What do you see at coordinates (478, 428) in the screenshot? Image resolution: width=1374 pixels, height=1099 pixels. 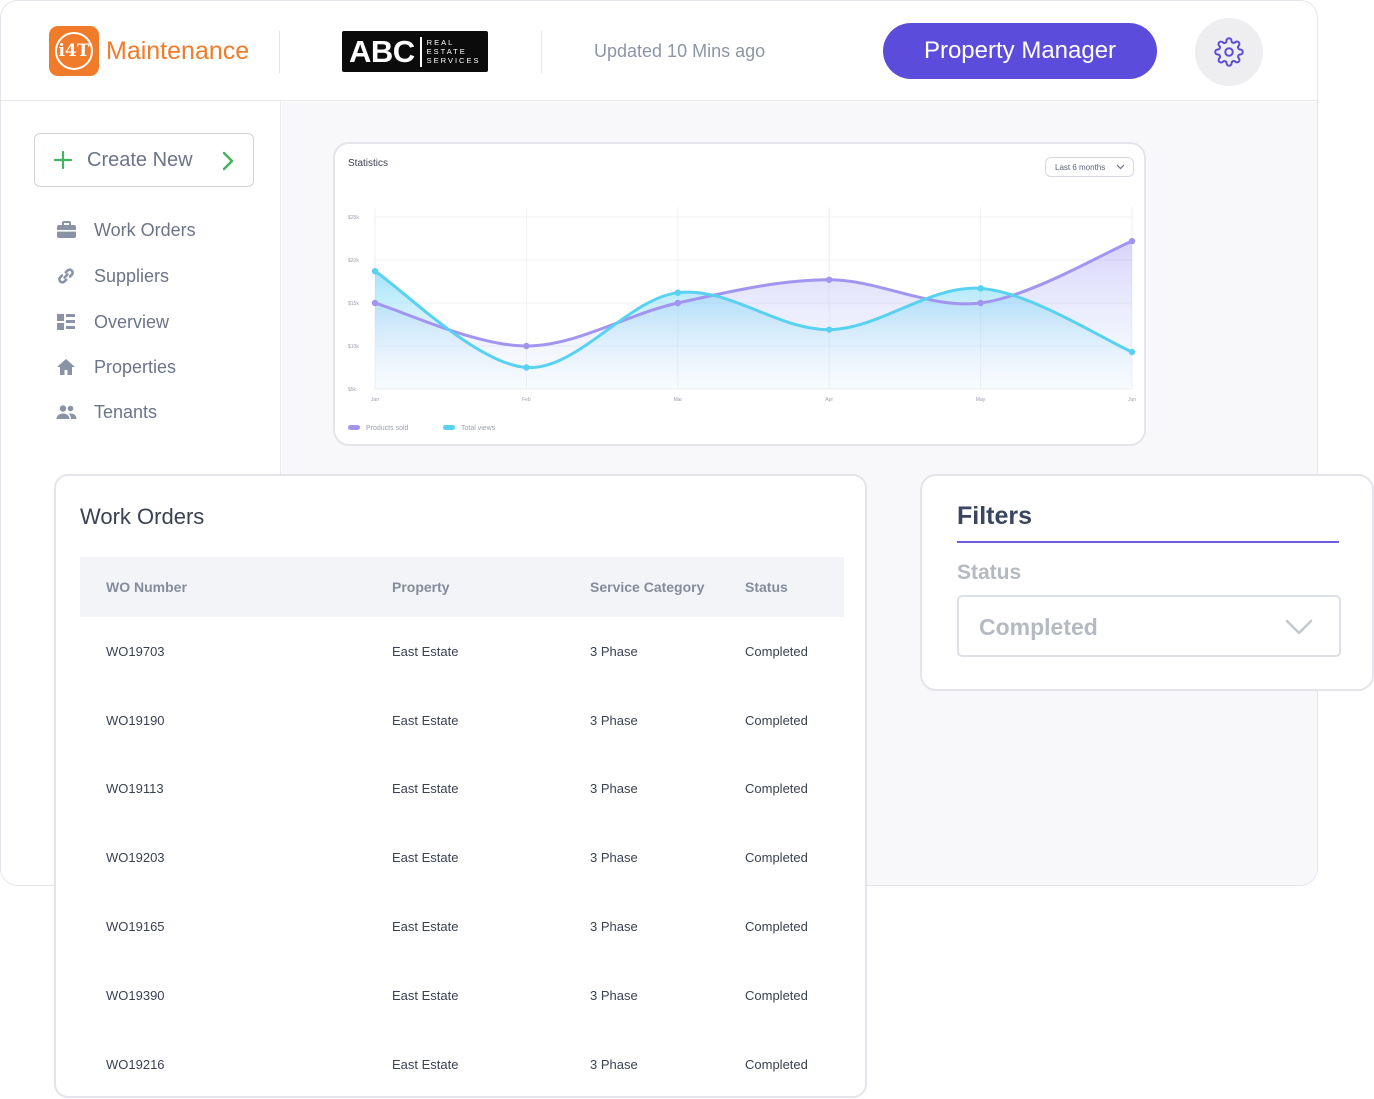 I see `legend-label: Total views` at bounding box center [478, 428].